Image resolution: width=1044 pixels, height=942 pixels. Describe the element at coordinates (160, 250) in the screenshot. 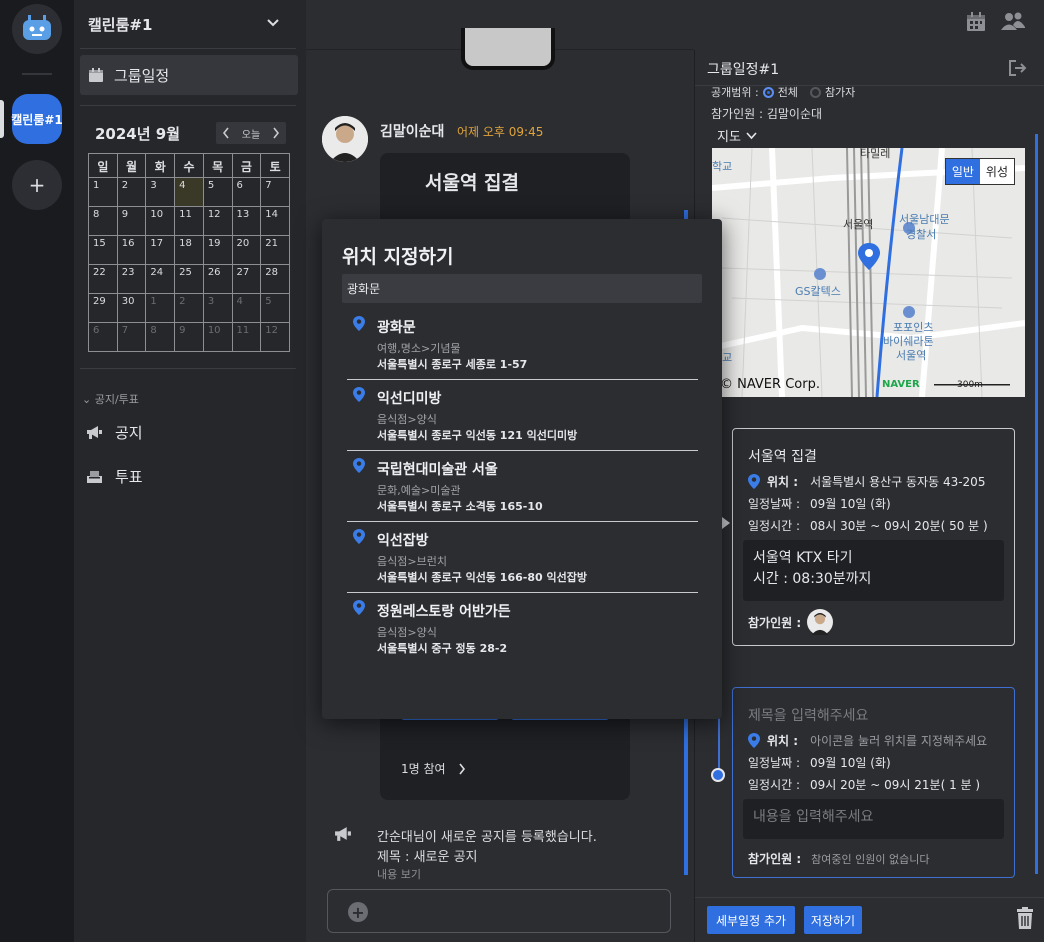

I see `calendar-day: 17` at that location.